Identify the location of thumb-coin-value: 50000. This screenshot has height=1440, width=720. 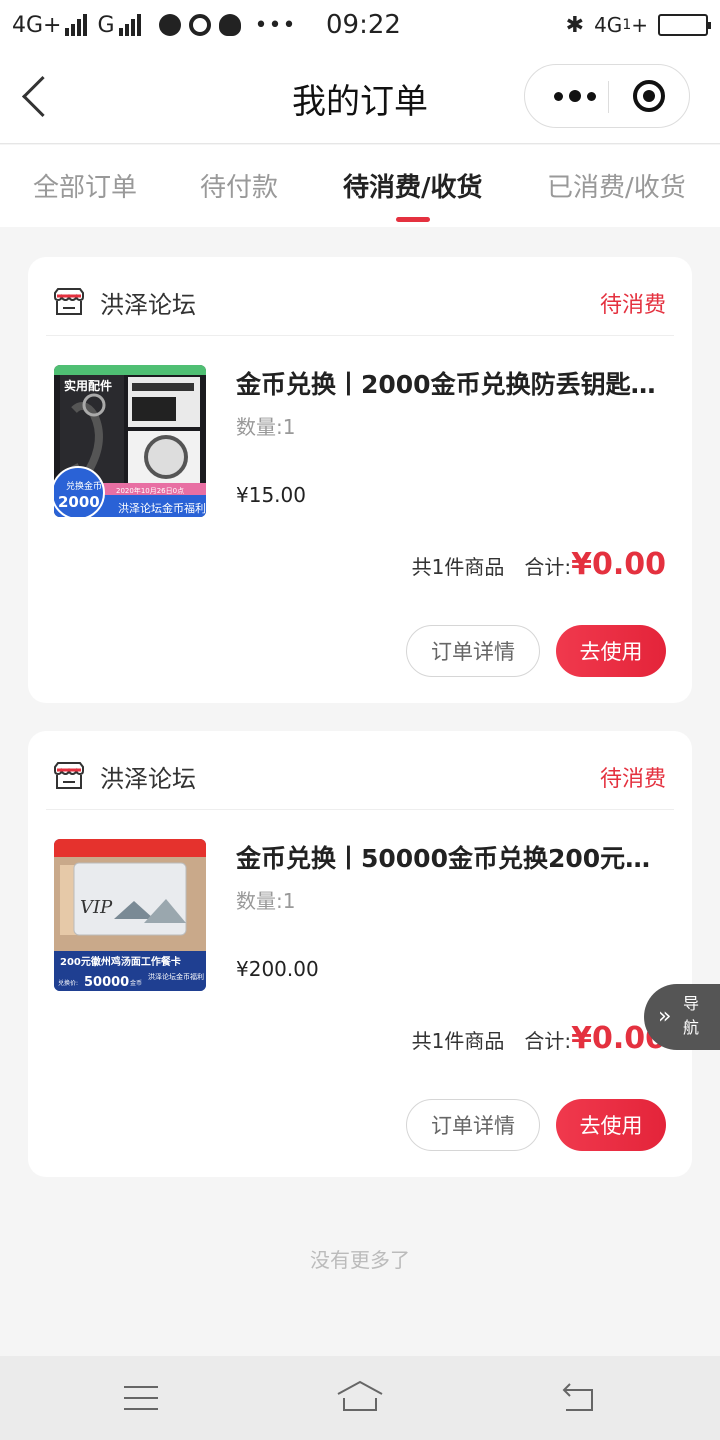
(106, 982).